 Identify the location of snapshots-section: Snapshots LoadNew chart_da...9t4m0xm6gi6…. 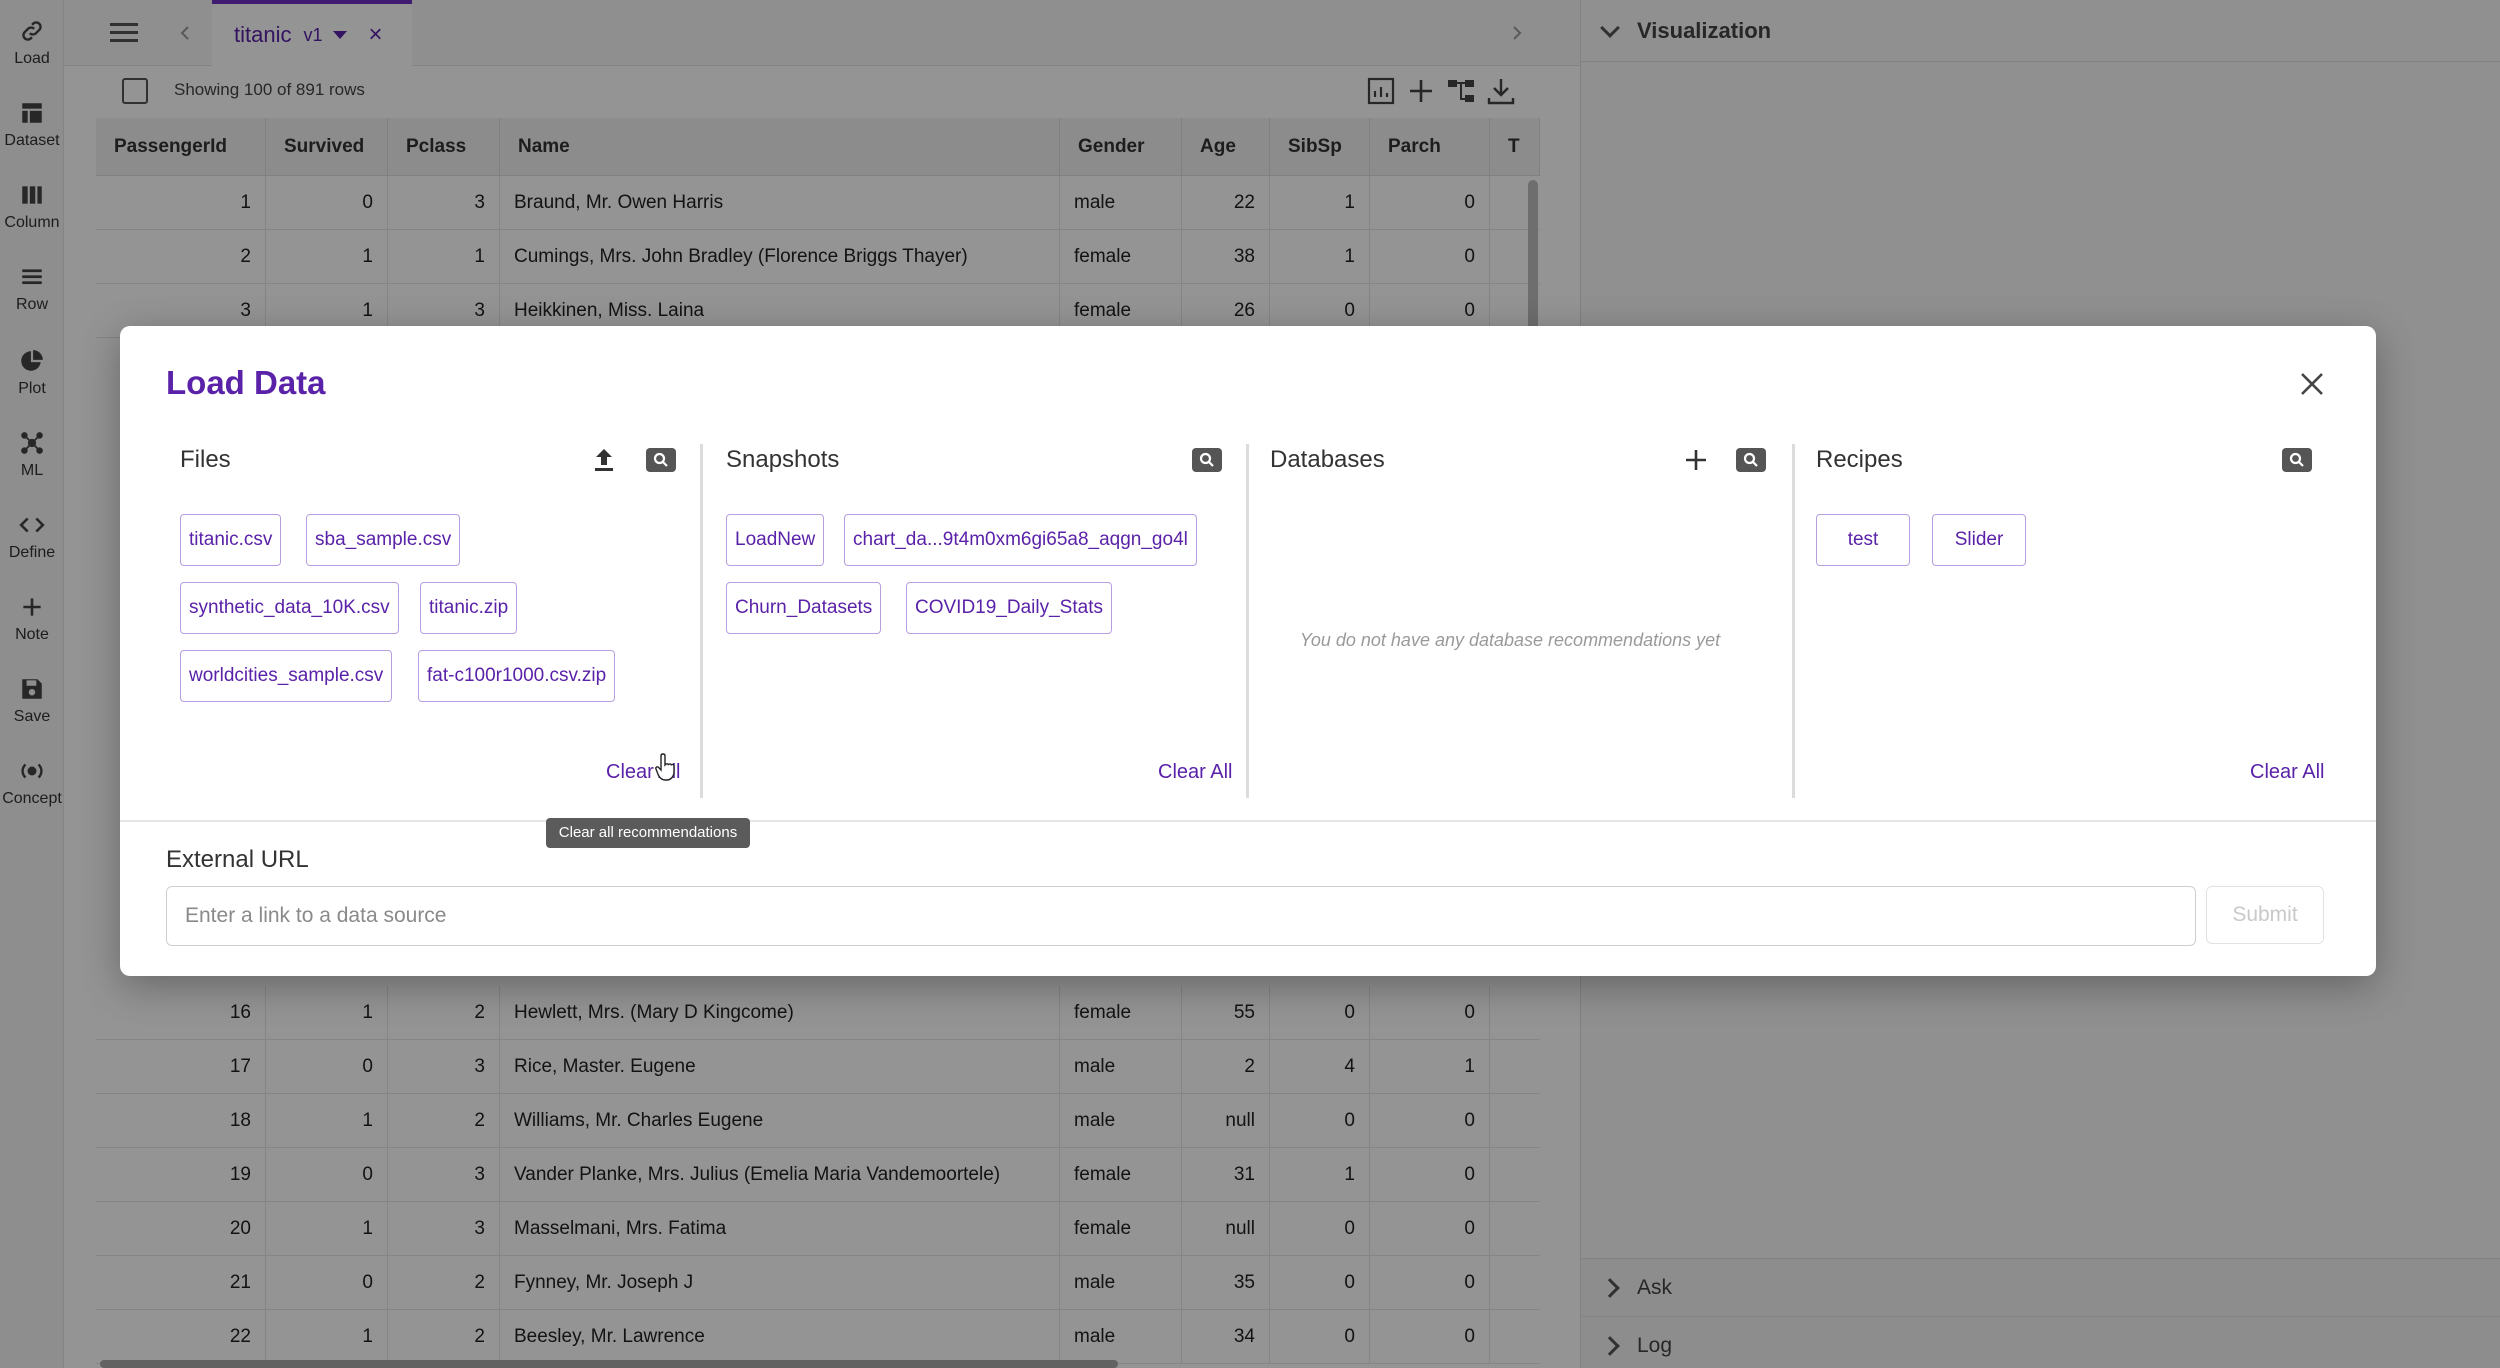
(982, 615).